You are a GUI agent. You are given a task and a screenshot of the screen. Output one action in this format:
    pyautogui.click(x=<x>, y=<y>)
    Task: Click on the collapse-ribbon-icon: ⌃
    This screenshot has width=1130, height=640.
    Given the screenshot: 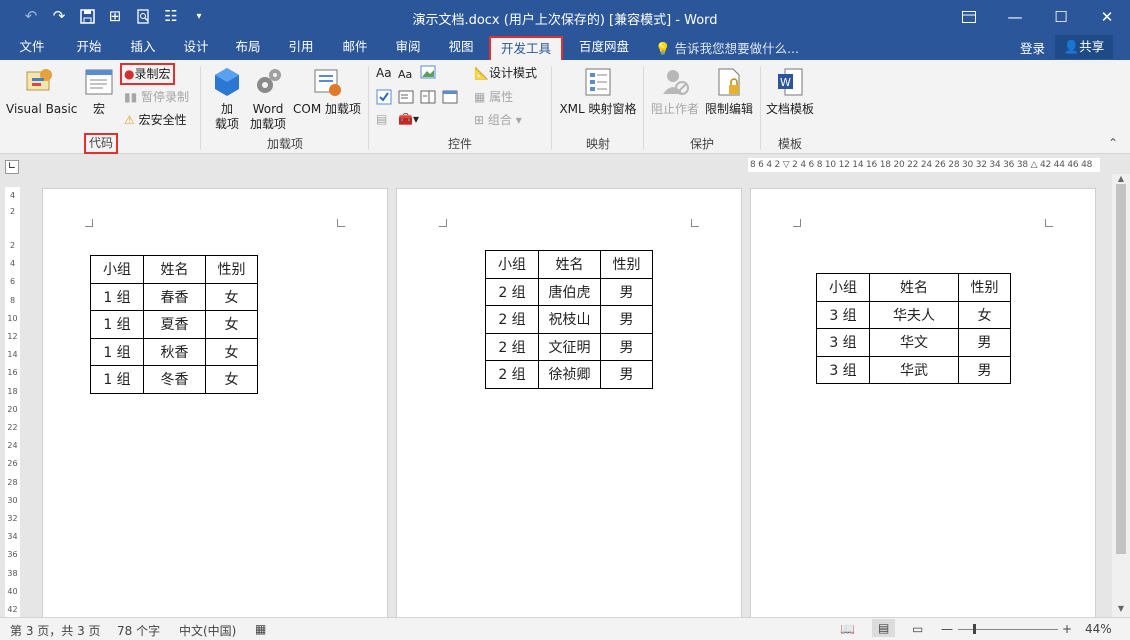 What is the action you would take?
    pyautogui.click(x=1113, y=143)
    